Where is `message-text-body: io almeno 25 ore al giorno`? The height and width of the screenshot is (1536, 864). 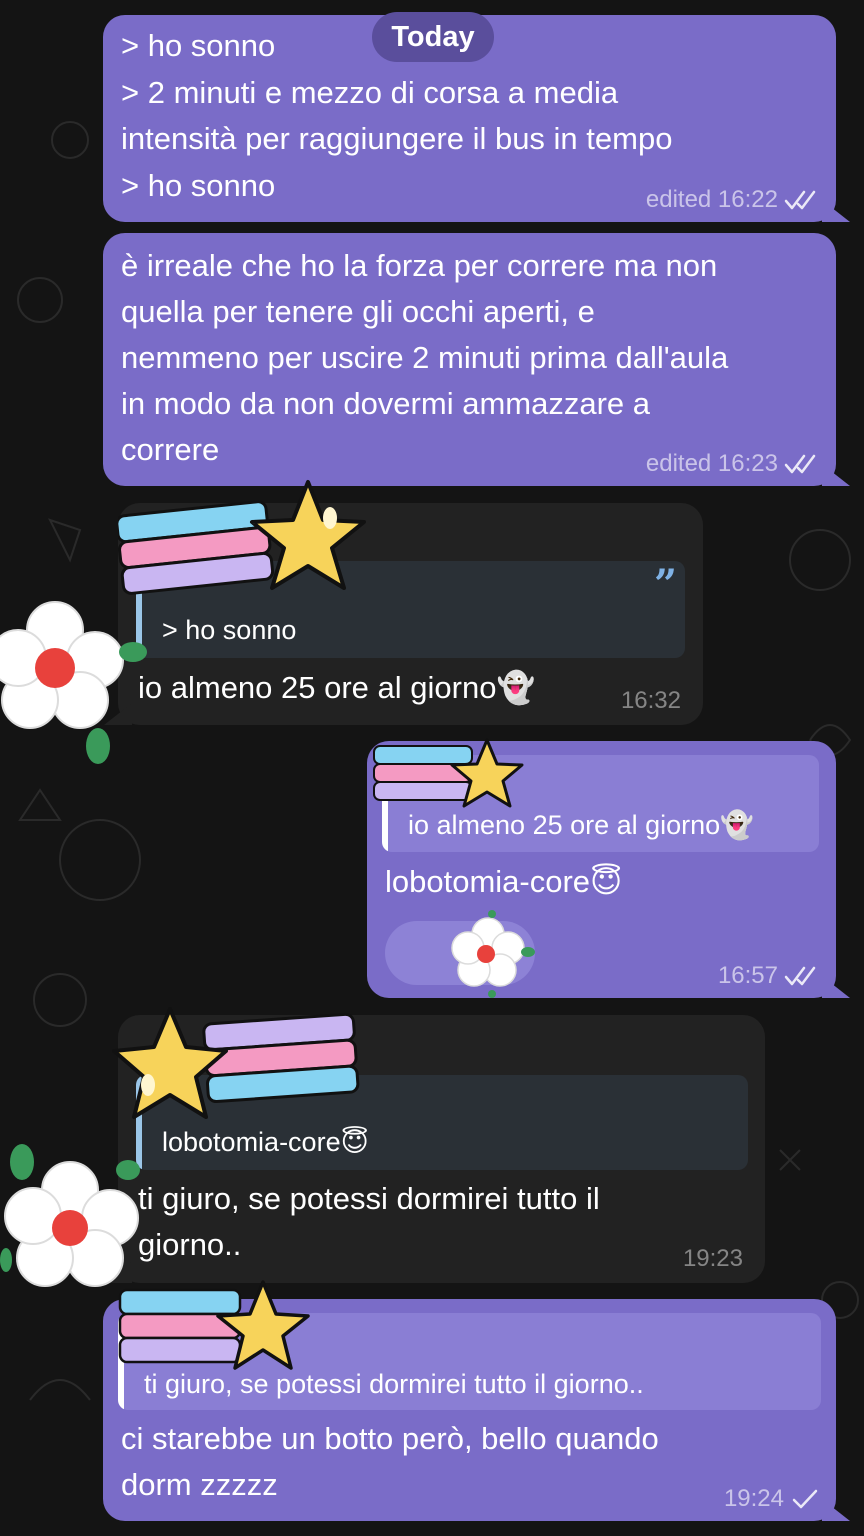 message-text-body: io almeno 25 ore al giorno is located at coordinates (317, 687).